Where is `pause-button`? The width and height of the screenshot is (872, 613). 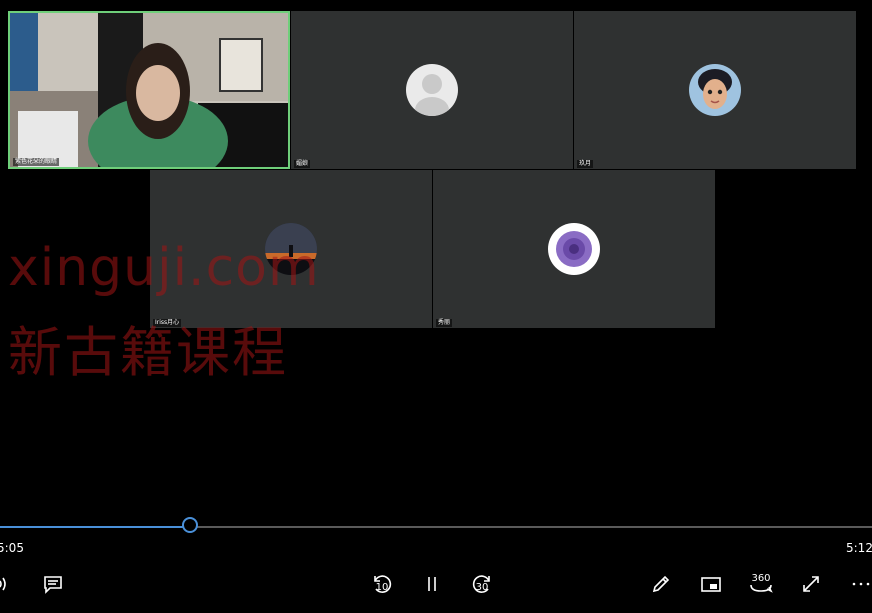 pause-button is located at coordinates (432, 584).